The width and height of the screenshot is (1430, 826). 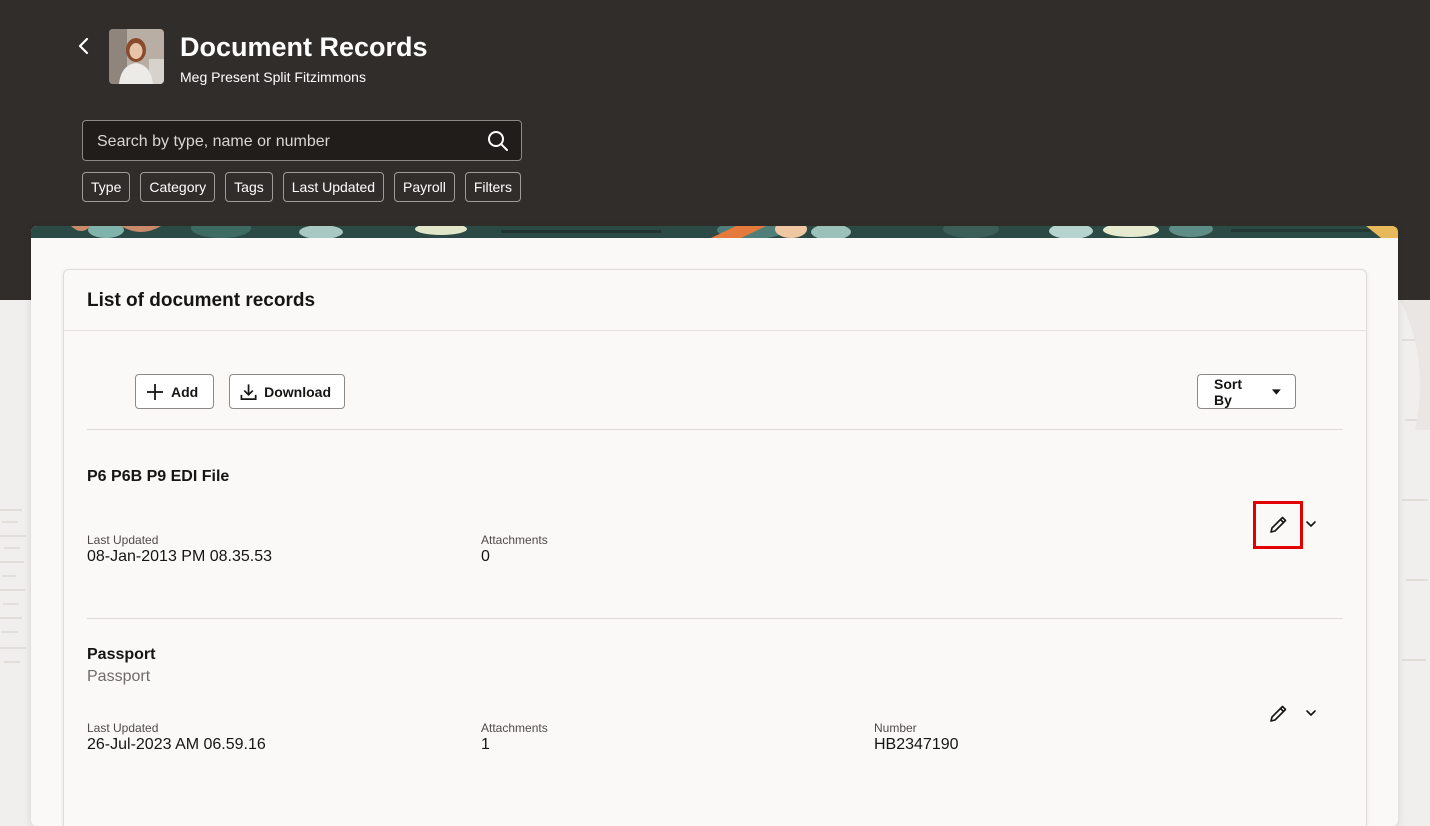 What do you see at coordinates (201, 300) in the screenshot?
I see `panel-title: List of document records` at bounding box center [201, 300].